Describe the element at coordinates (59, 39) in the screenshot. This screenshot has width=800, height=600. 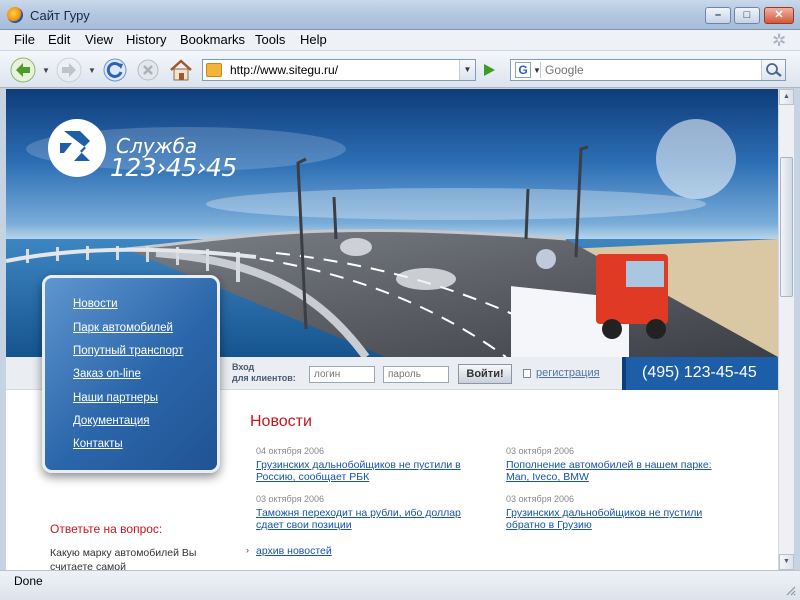
I see `menu-edit: Edit` at that location.